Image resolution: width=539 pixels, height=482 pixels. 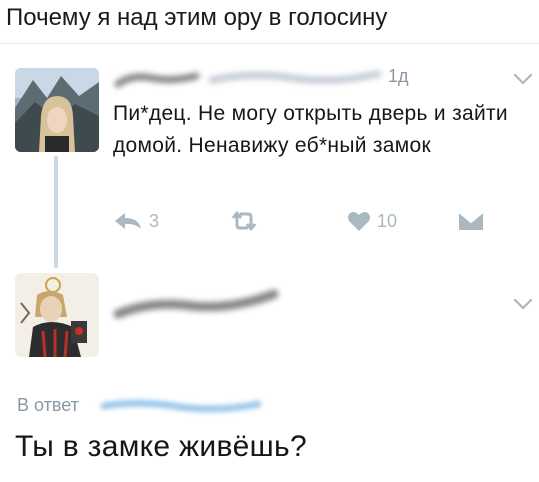 What do you see at coordinates (181, 406) in the screenshot?
I see `reply-to-handle-blurred` at bounding box center [181, 406].